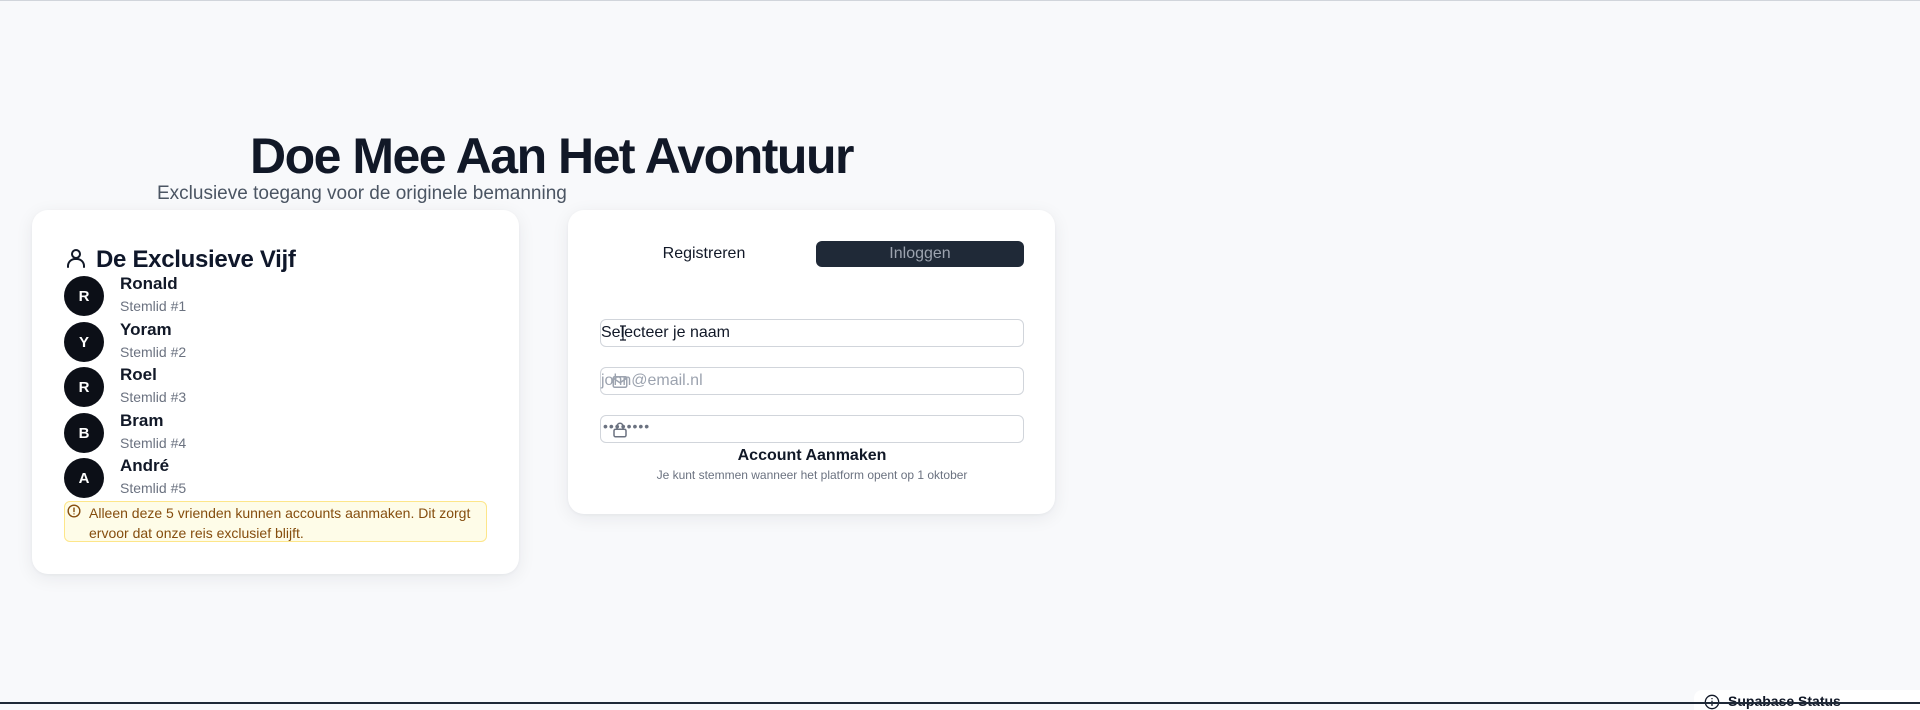  What do you see at coordinates (76, 260) in the screenshot?
I see `user-icon` at bounding box center [76, 260].